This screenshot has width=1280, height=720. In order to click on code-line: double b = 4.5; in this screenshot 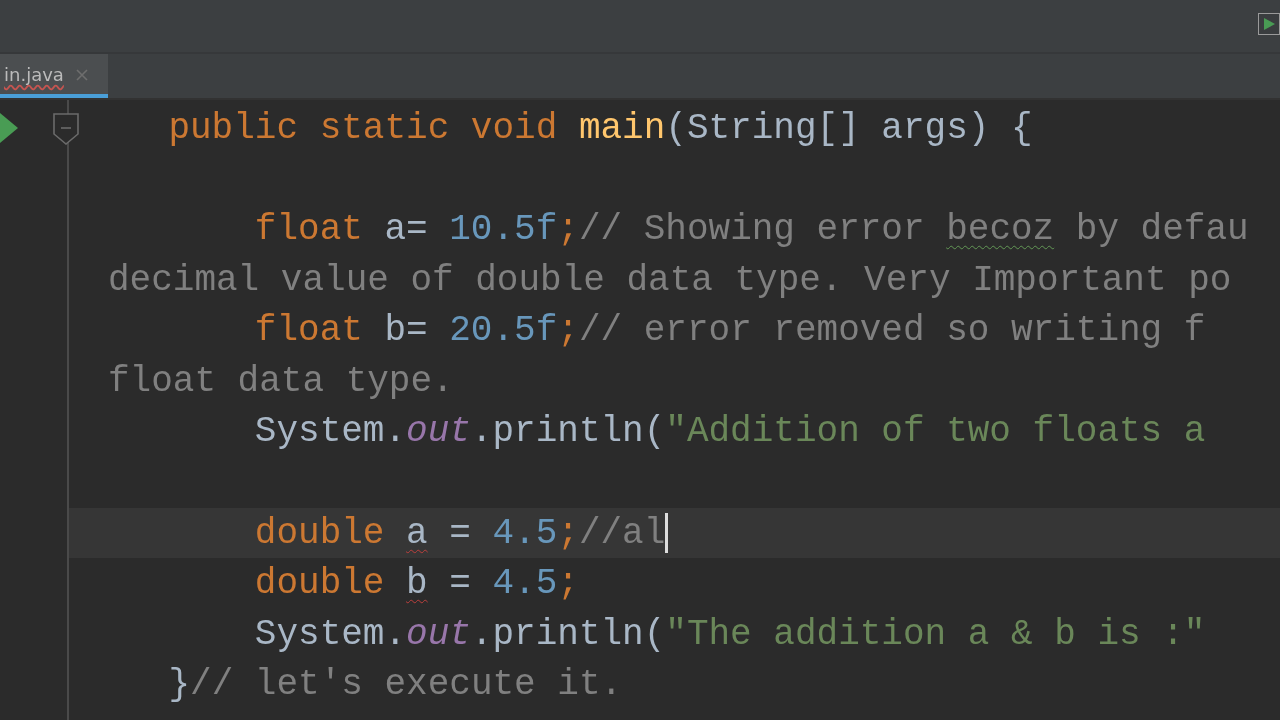, I will do `click(416, 584)`.